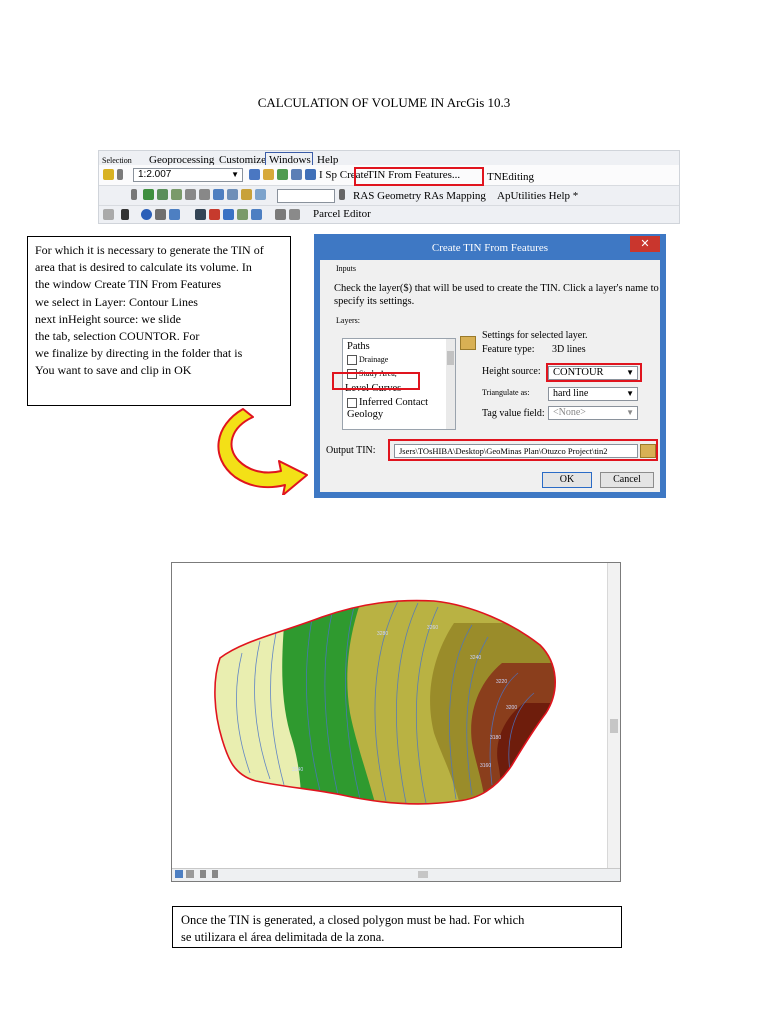 The height and width of the screenshot is (1024, 768). What do you see at coordinates (511, 371) in the screenshot?
I see `height-source-label: Height source:` at bounding box center [511, 371].